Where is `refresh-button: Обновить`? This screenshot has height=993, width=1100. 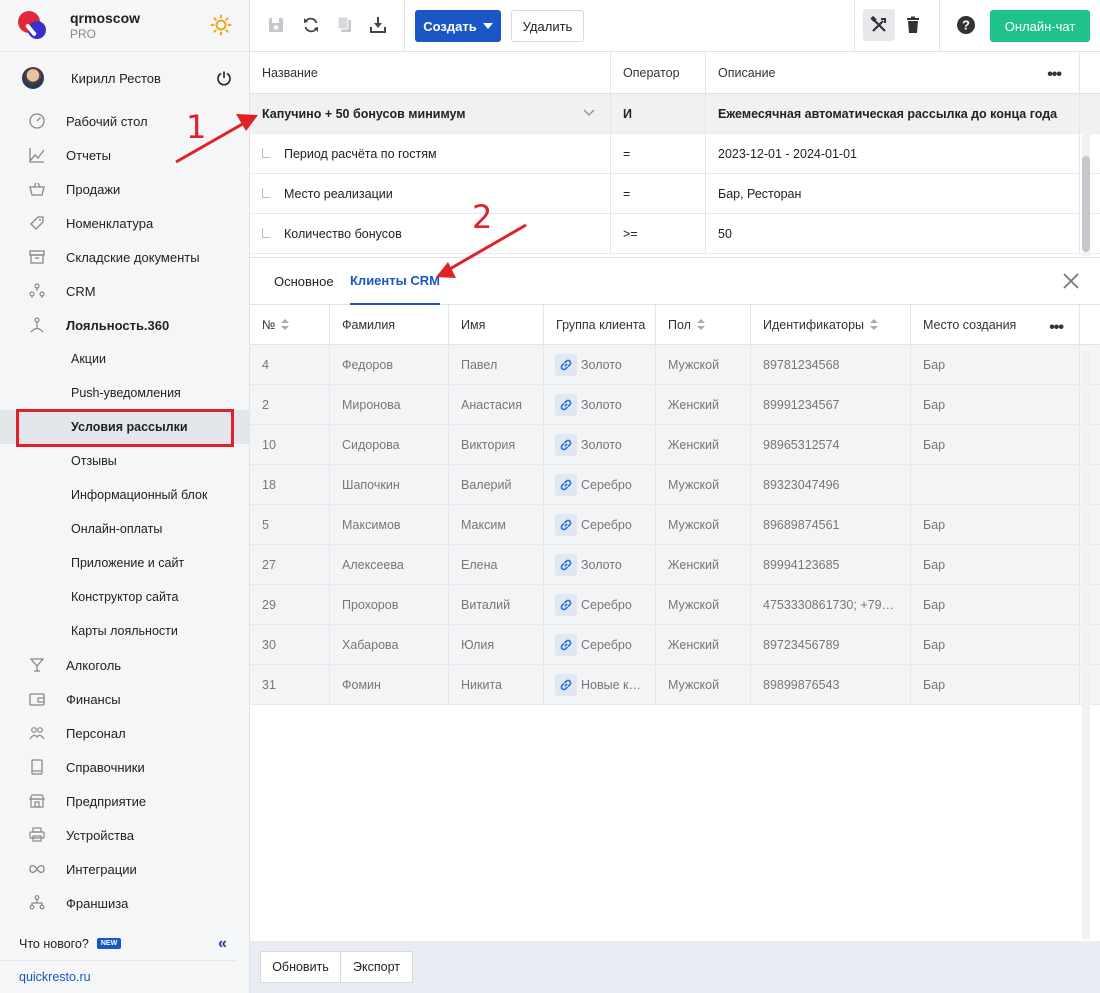
refresh-button: Обновить is located at coordinates (300, 967).